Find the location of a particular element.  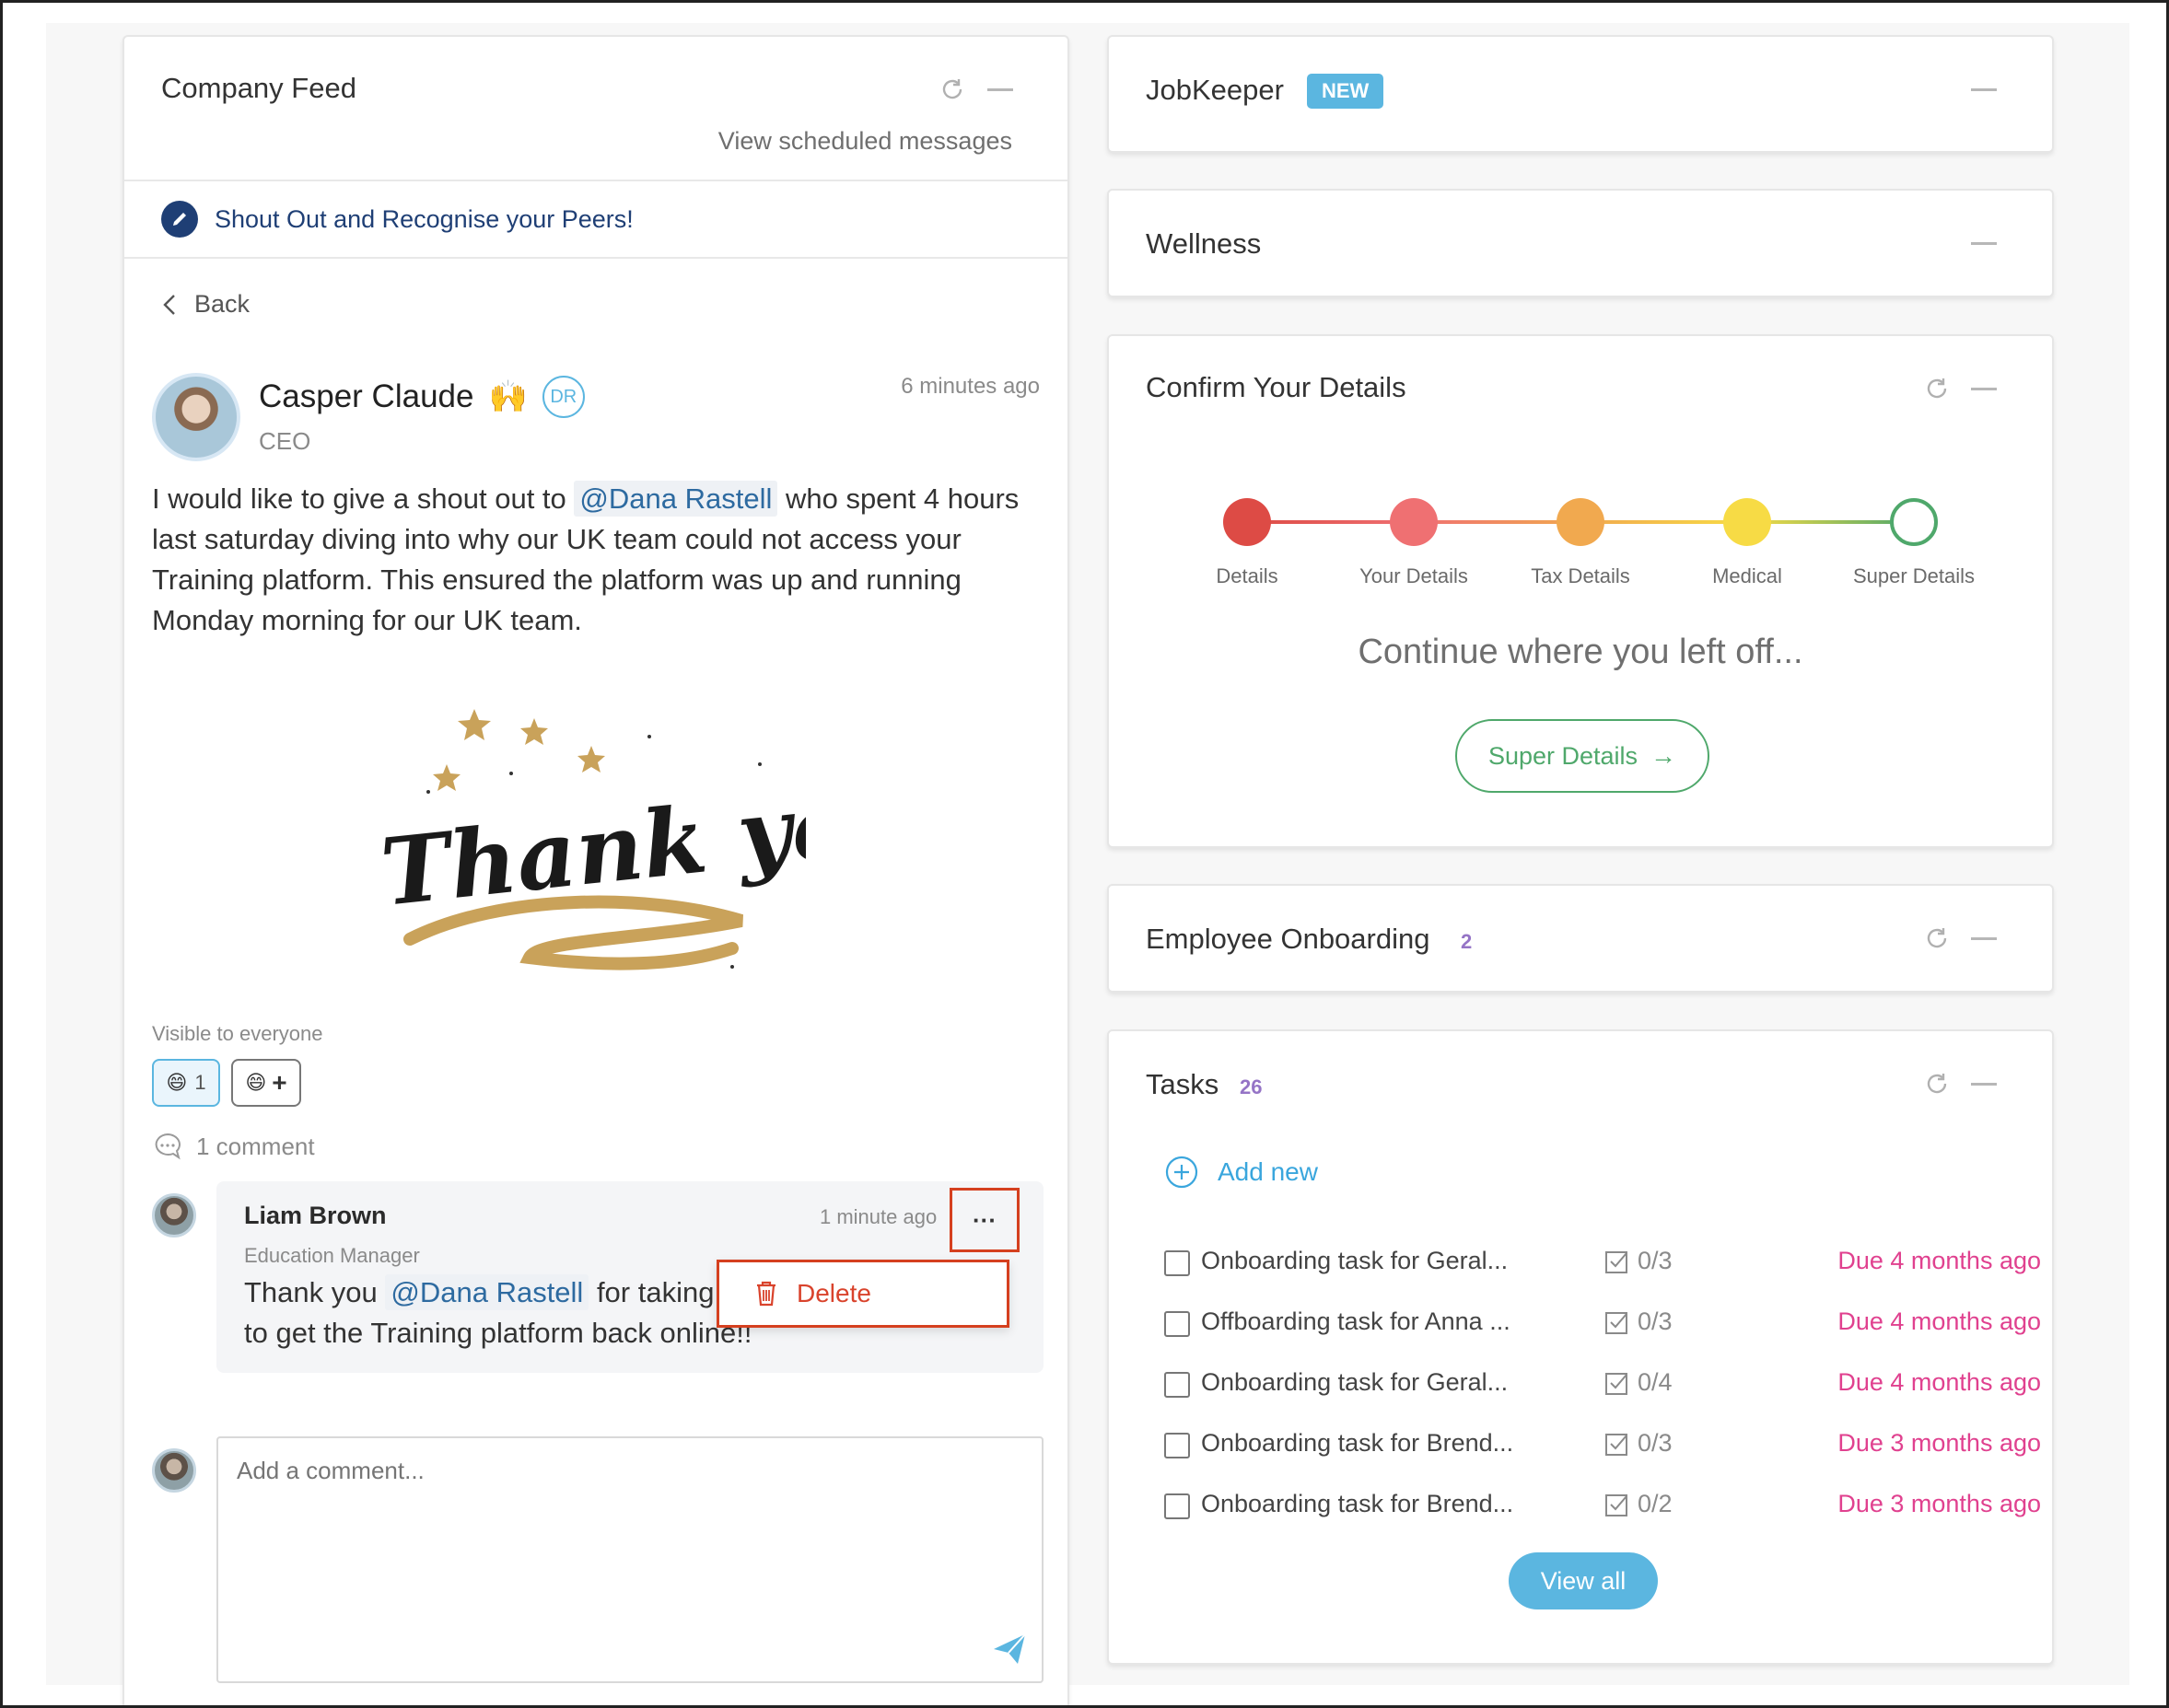

super-details-button: Super Details → is located at coordinates (1582, 756).